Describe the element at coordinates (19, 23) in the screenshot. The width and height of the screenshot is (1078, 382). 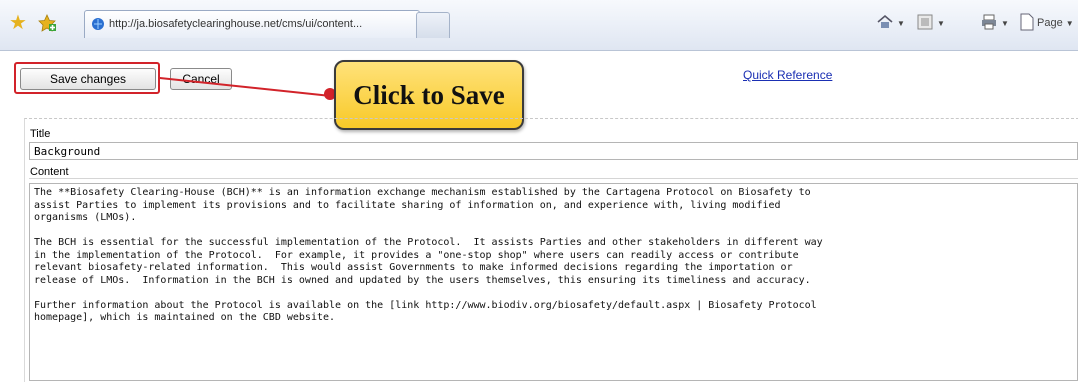
I see `favorites-star-icon: ★` at that location.